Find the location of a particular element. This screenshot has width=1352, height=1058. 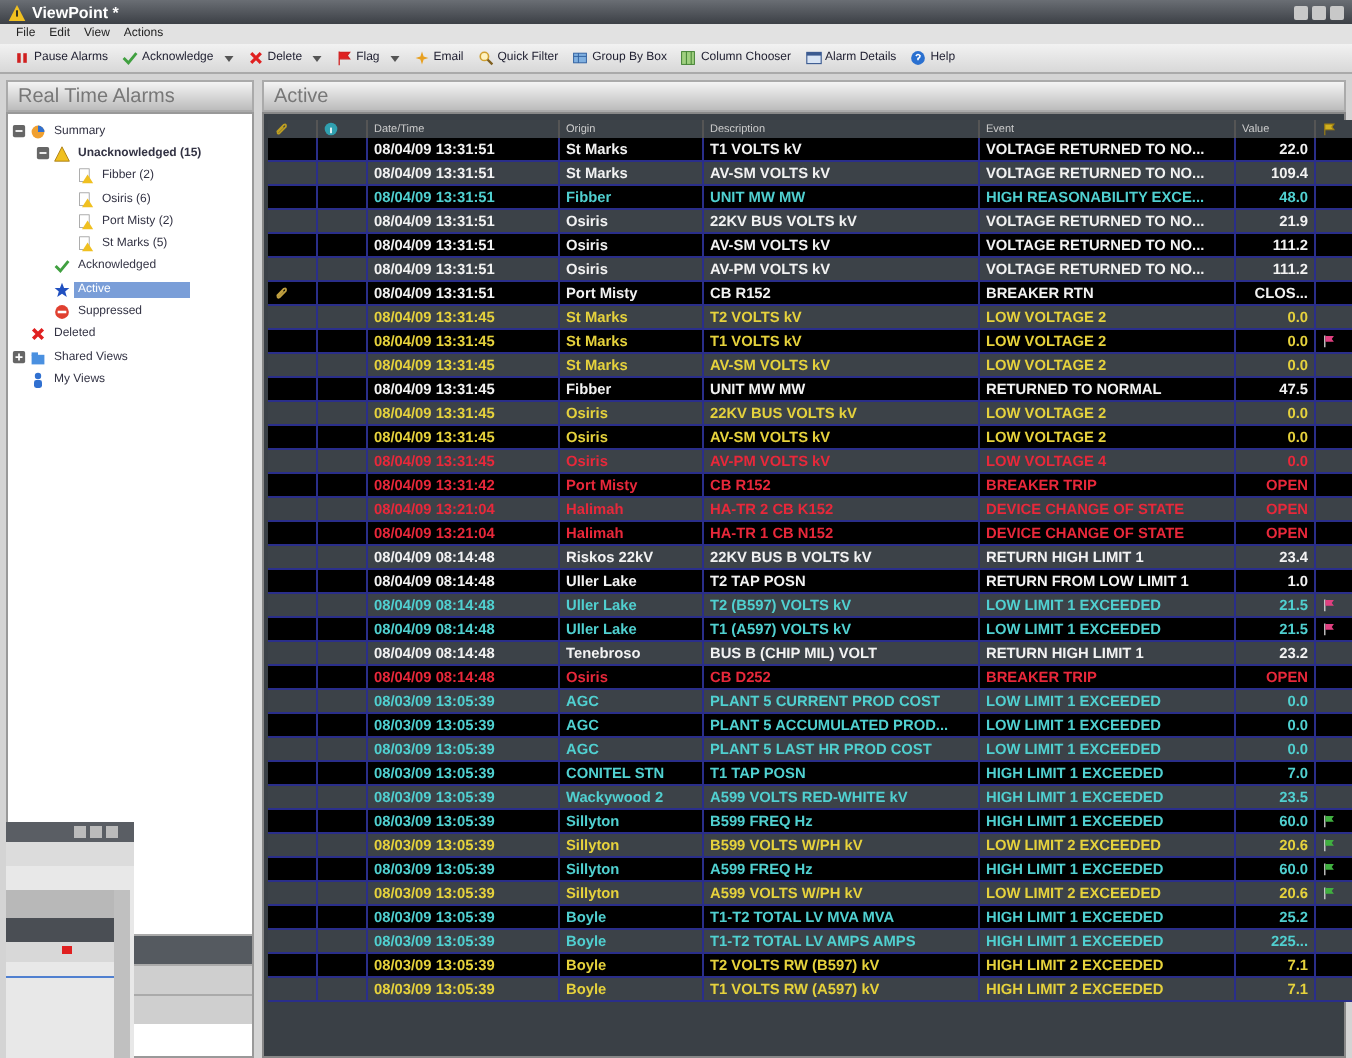

help-icon is located at coordinates (918, 58).